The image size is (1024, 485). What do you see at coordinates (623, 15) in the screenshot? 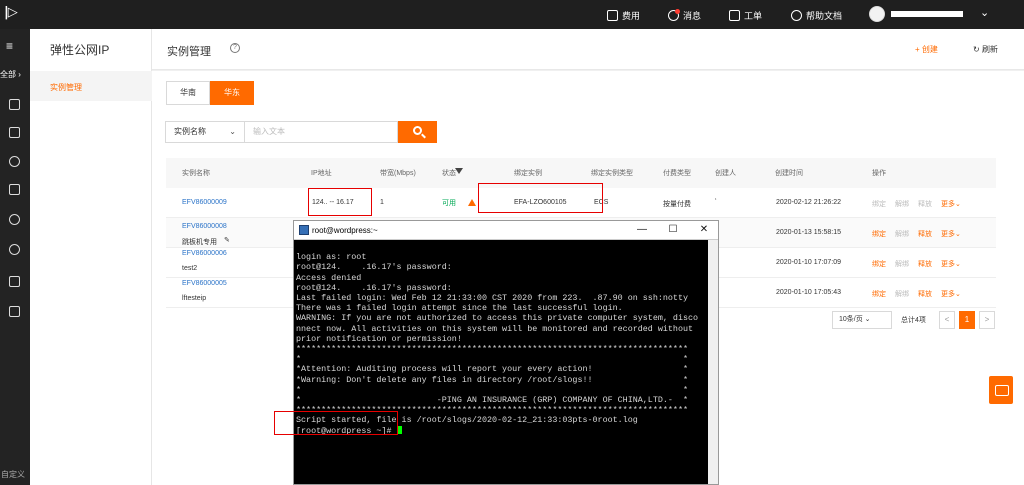
I see `billing-link: 费用` at bounding box center [623, 15].